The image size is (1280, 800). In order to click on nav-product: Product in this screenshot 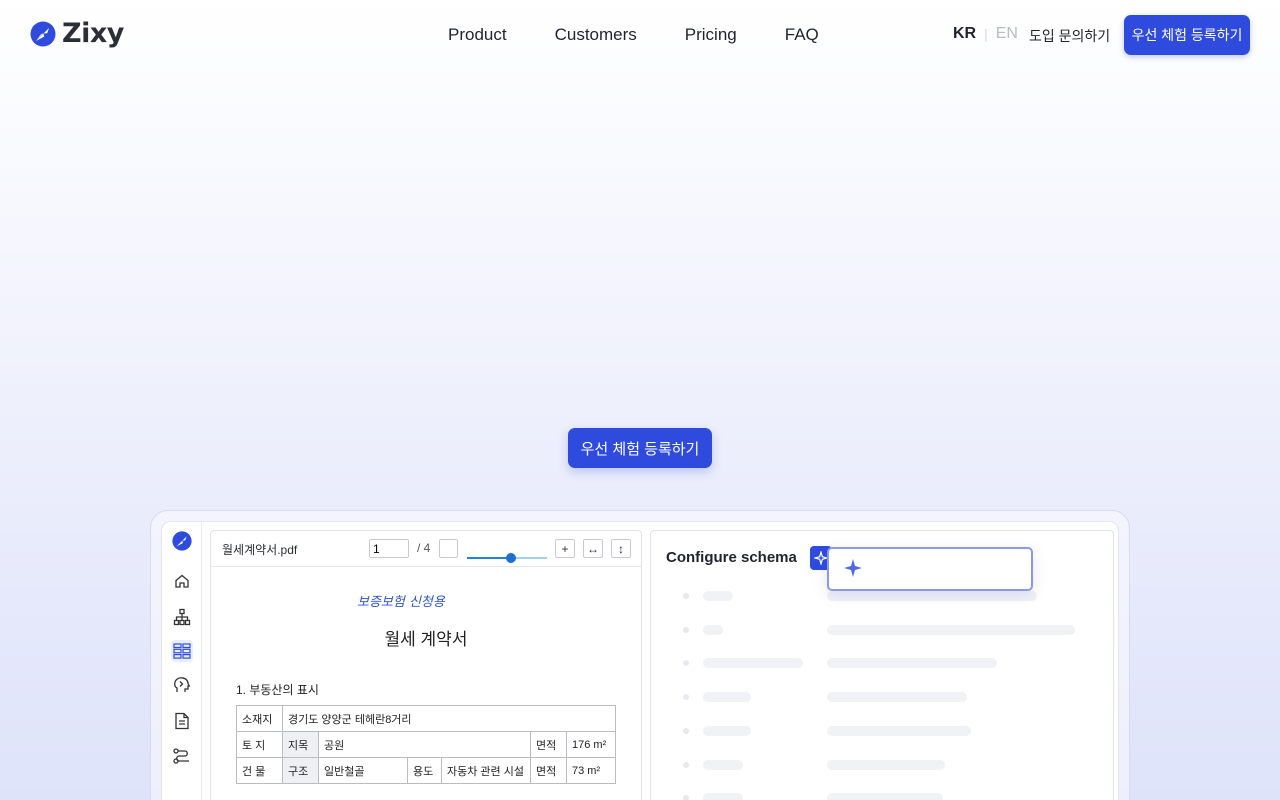, I will do `click(477, 35)`.